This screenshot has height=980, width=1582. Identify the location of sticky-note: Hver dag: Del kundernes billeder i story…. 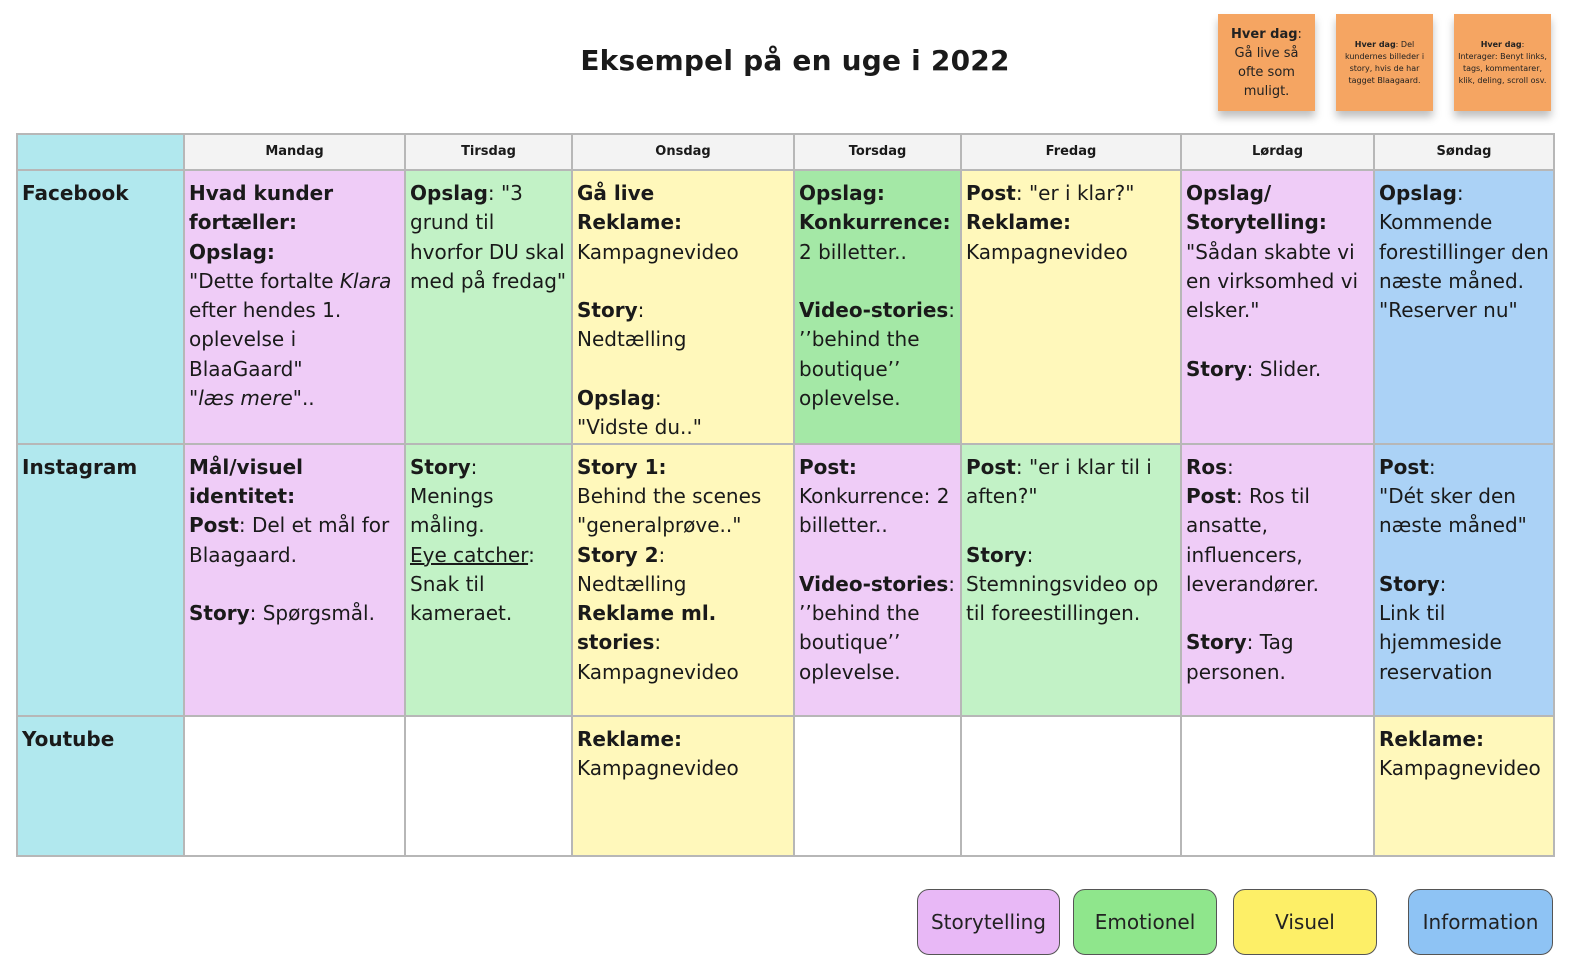
(1384, 62).